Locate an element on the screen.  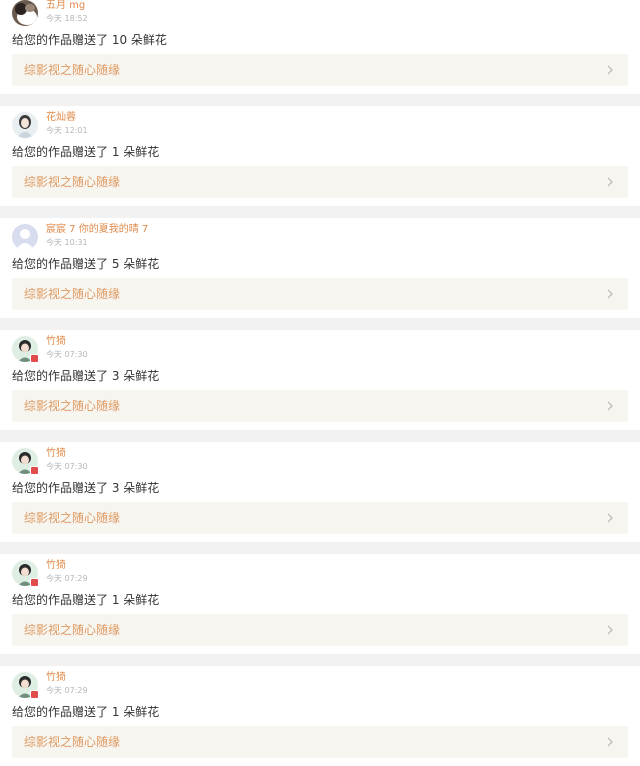
timestamp: 今天 18:52 is located at coordinates (67, 18).